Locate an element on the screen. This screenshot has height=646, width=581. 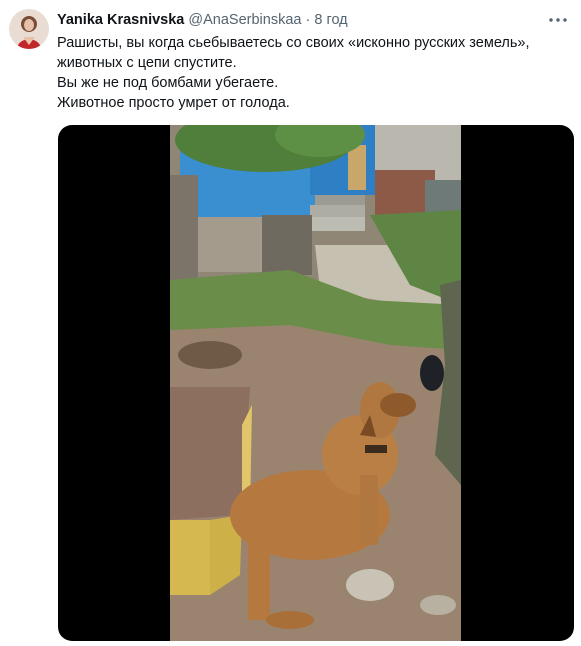
author-avatar is located at coordinates (29, 29).